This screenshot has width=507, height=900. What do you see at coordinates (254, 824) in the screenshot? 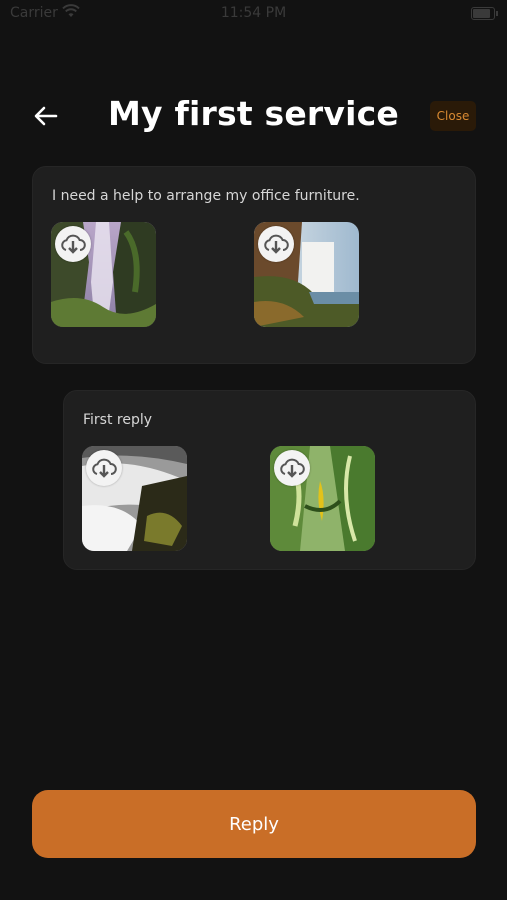
I see `reply-button: Reply` at bounding box center [254, 824].